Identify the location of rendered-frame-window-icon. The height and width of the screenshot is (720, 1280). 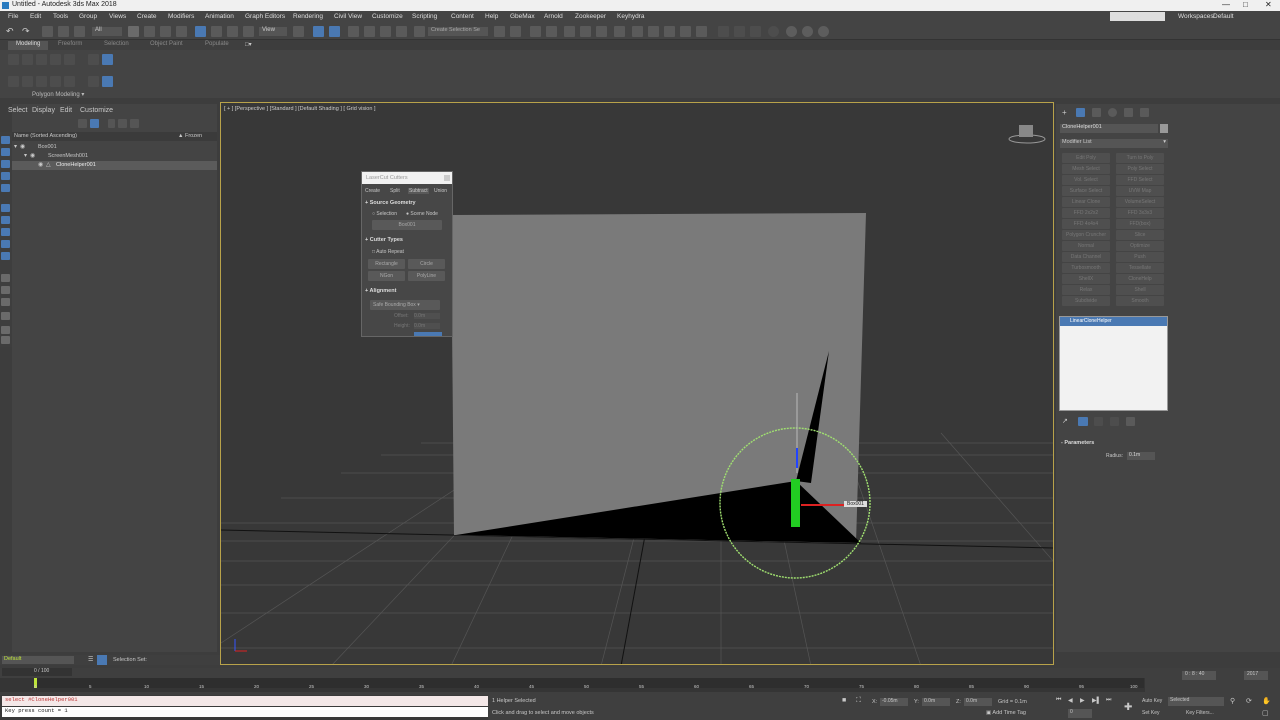
(653, 31).